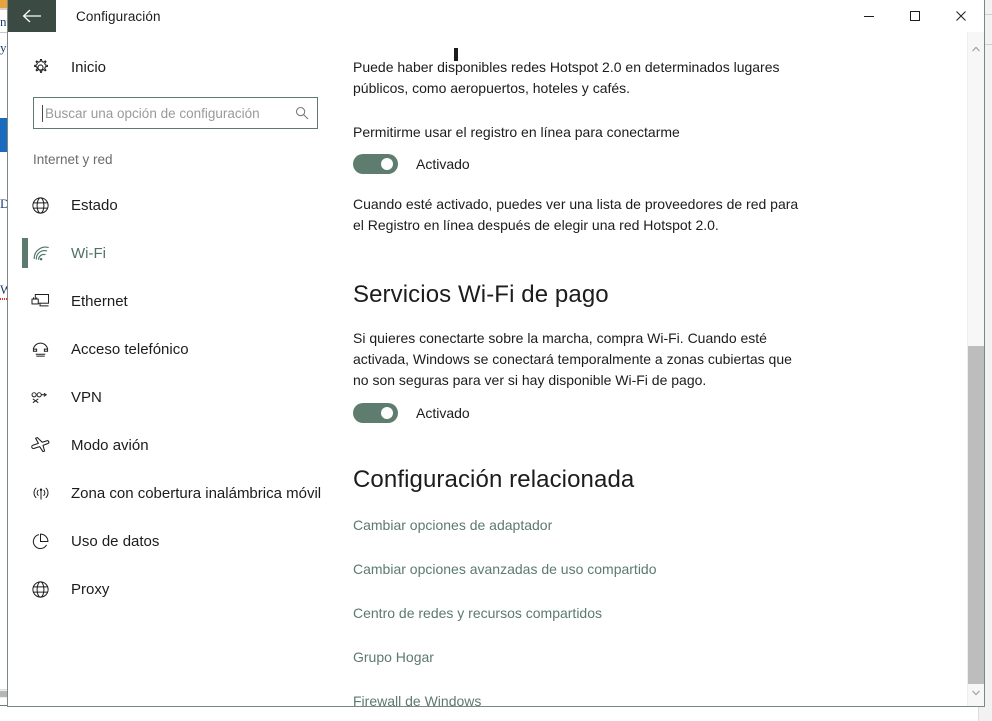 This screenshot has height=721, width=992. What do you see at coordinates (46, 253) in the screenshot?
I see `wifi-icon` at bounding box center [46, 253].